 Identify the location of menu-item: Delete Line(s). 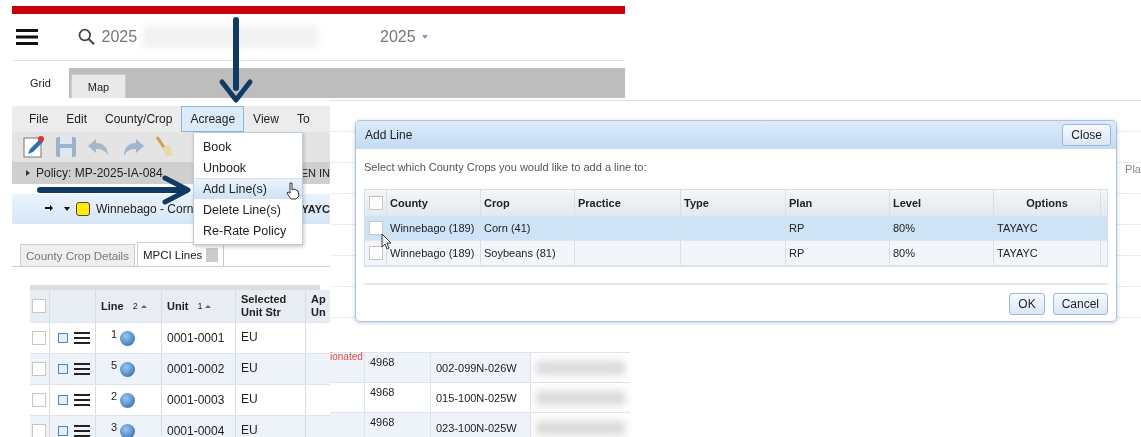
(248, 209).